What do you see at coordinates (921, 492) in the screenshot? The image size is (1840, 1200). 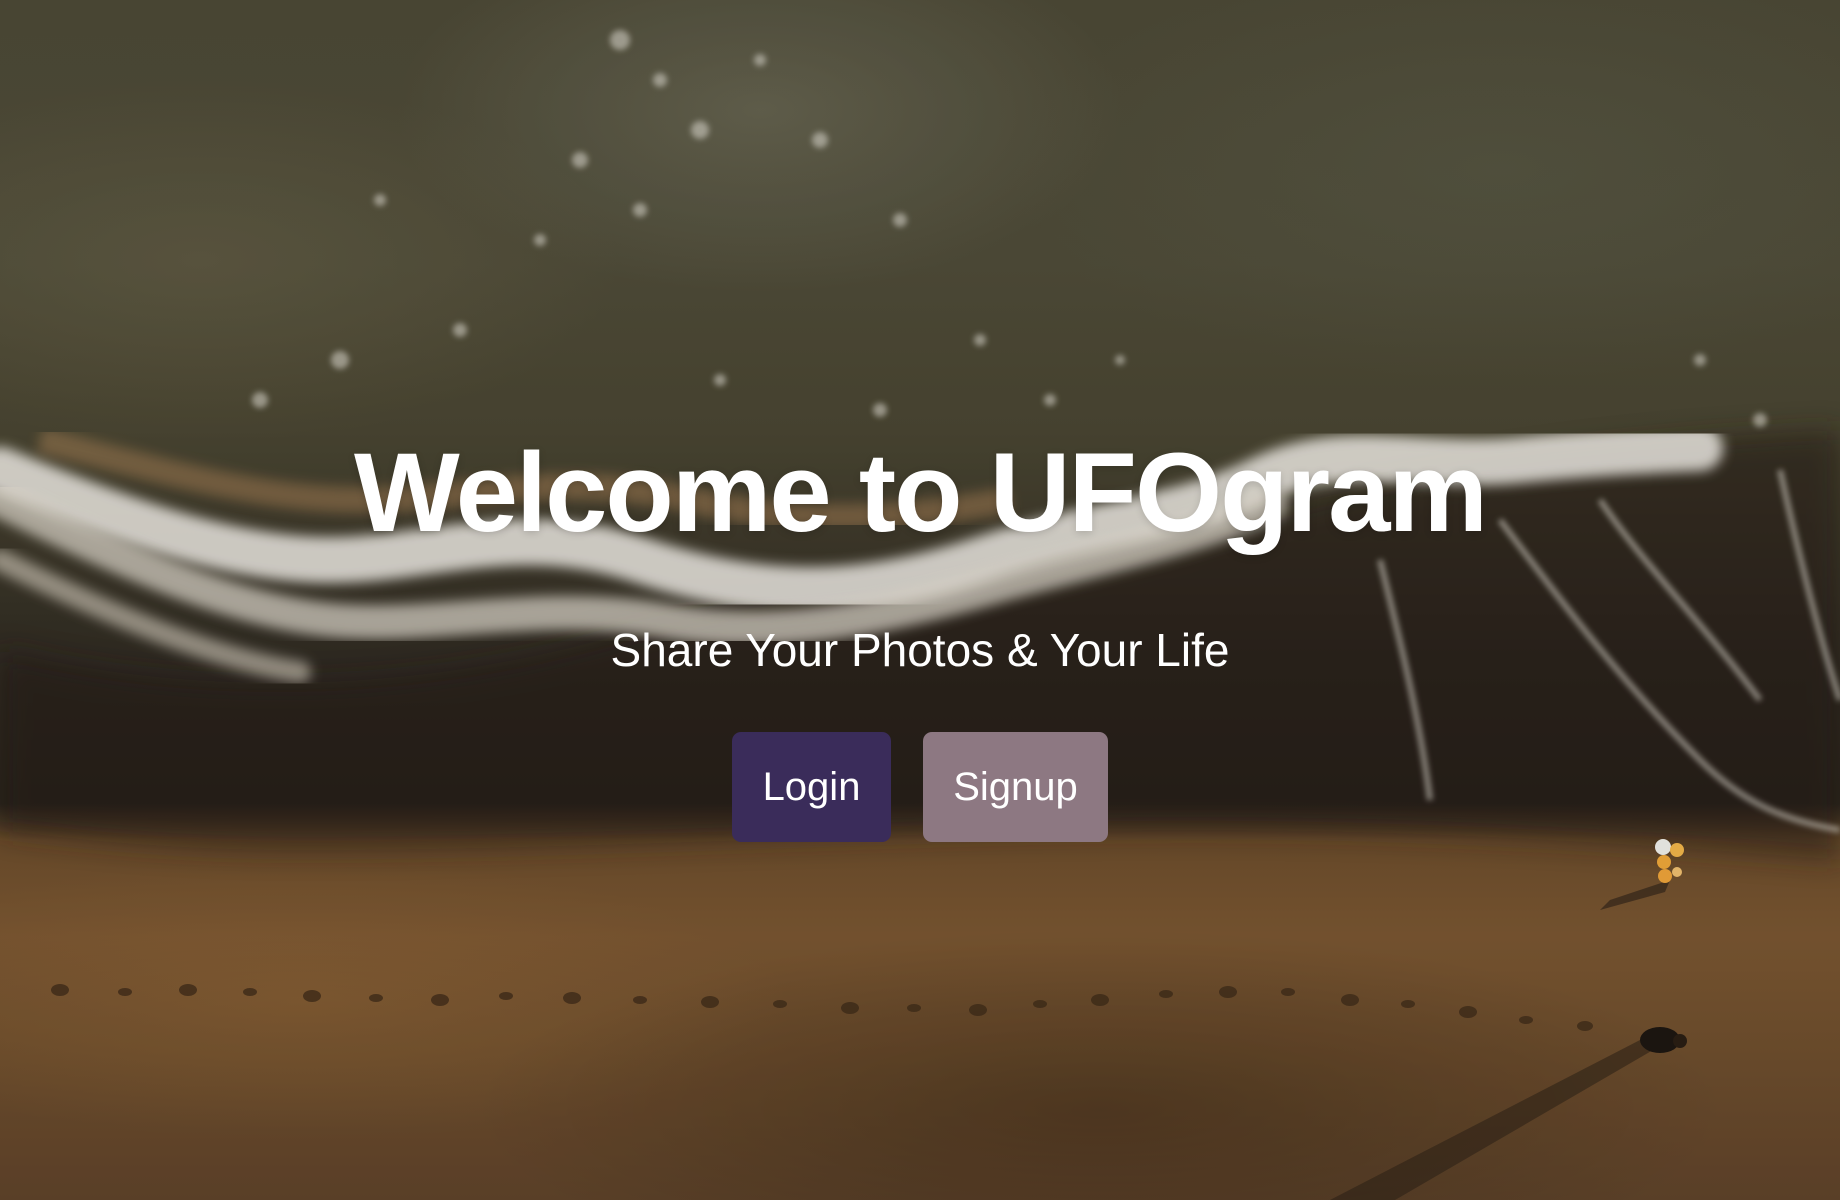 I see `page-title: Welcome to UFOgram` at bounding box center [921, 492].